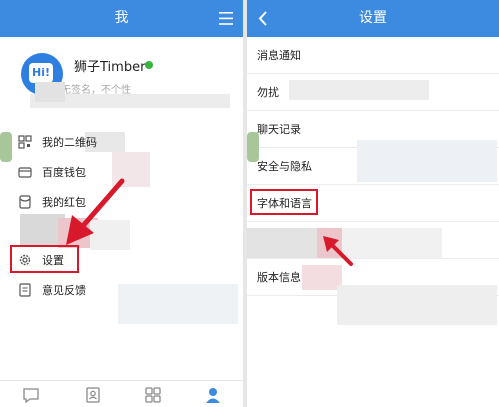 The width and height of the screenshot is (499, 407). Describe the element at coordinates (279, 55) in the screenshot. I see `settings-row-label: 消息通知` at that location.